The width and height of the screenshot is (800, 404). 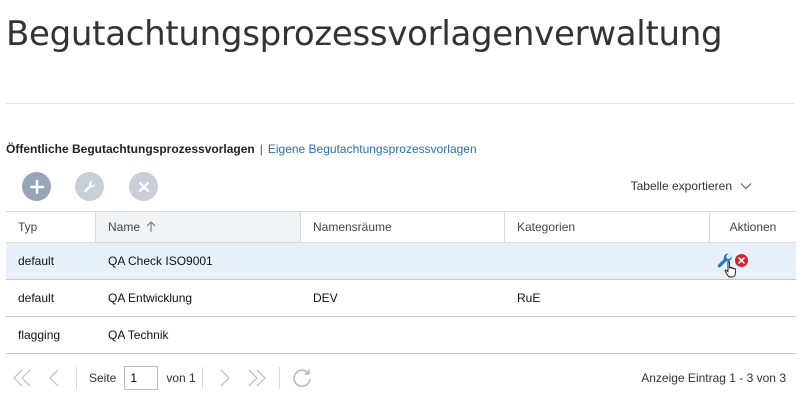 I want to click on close-icon, so click(x=143, y=186).